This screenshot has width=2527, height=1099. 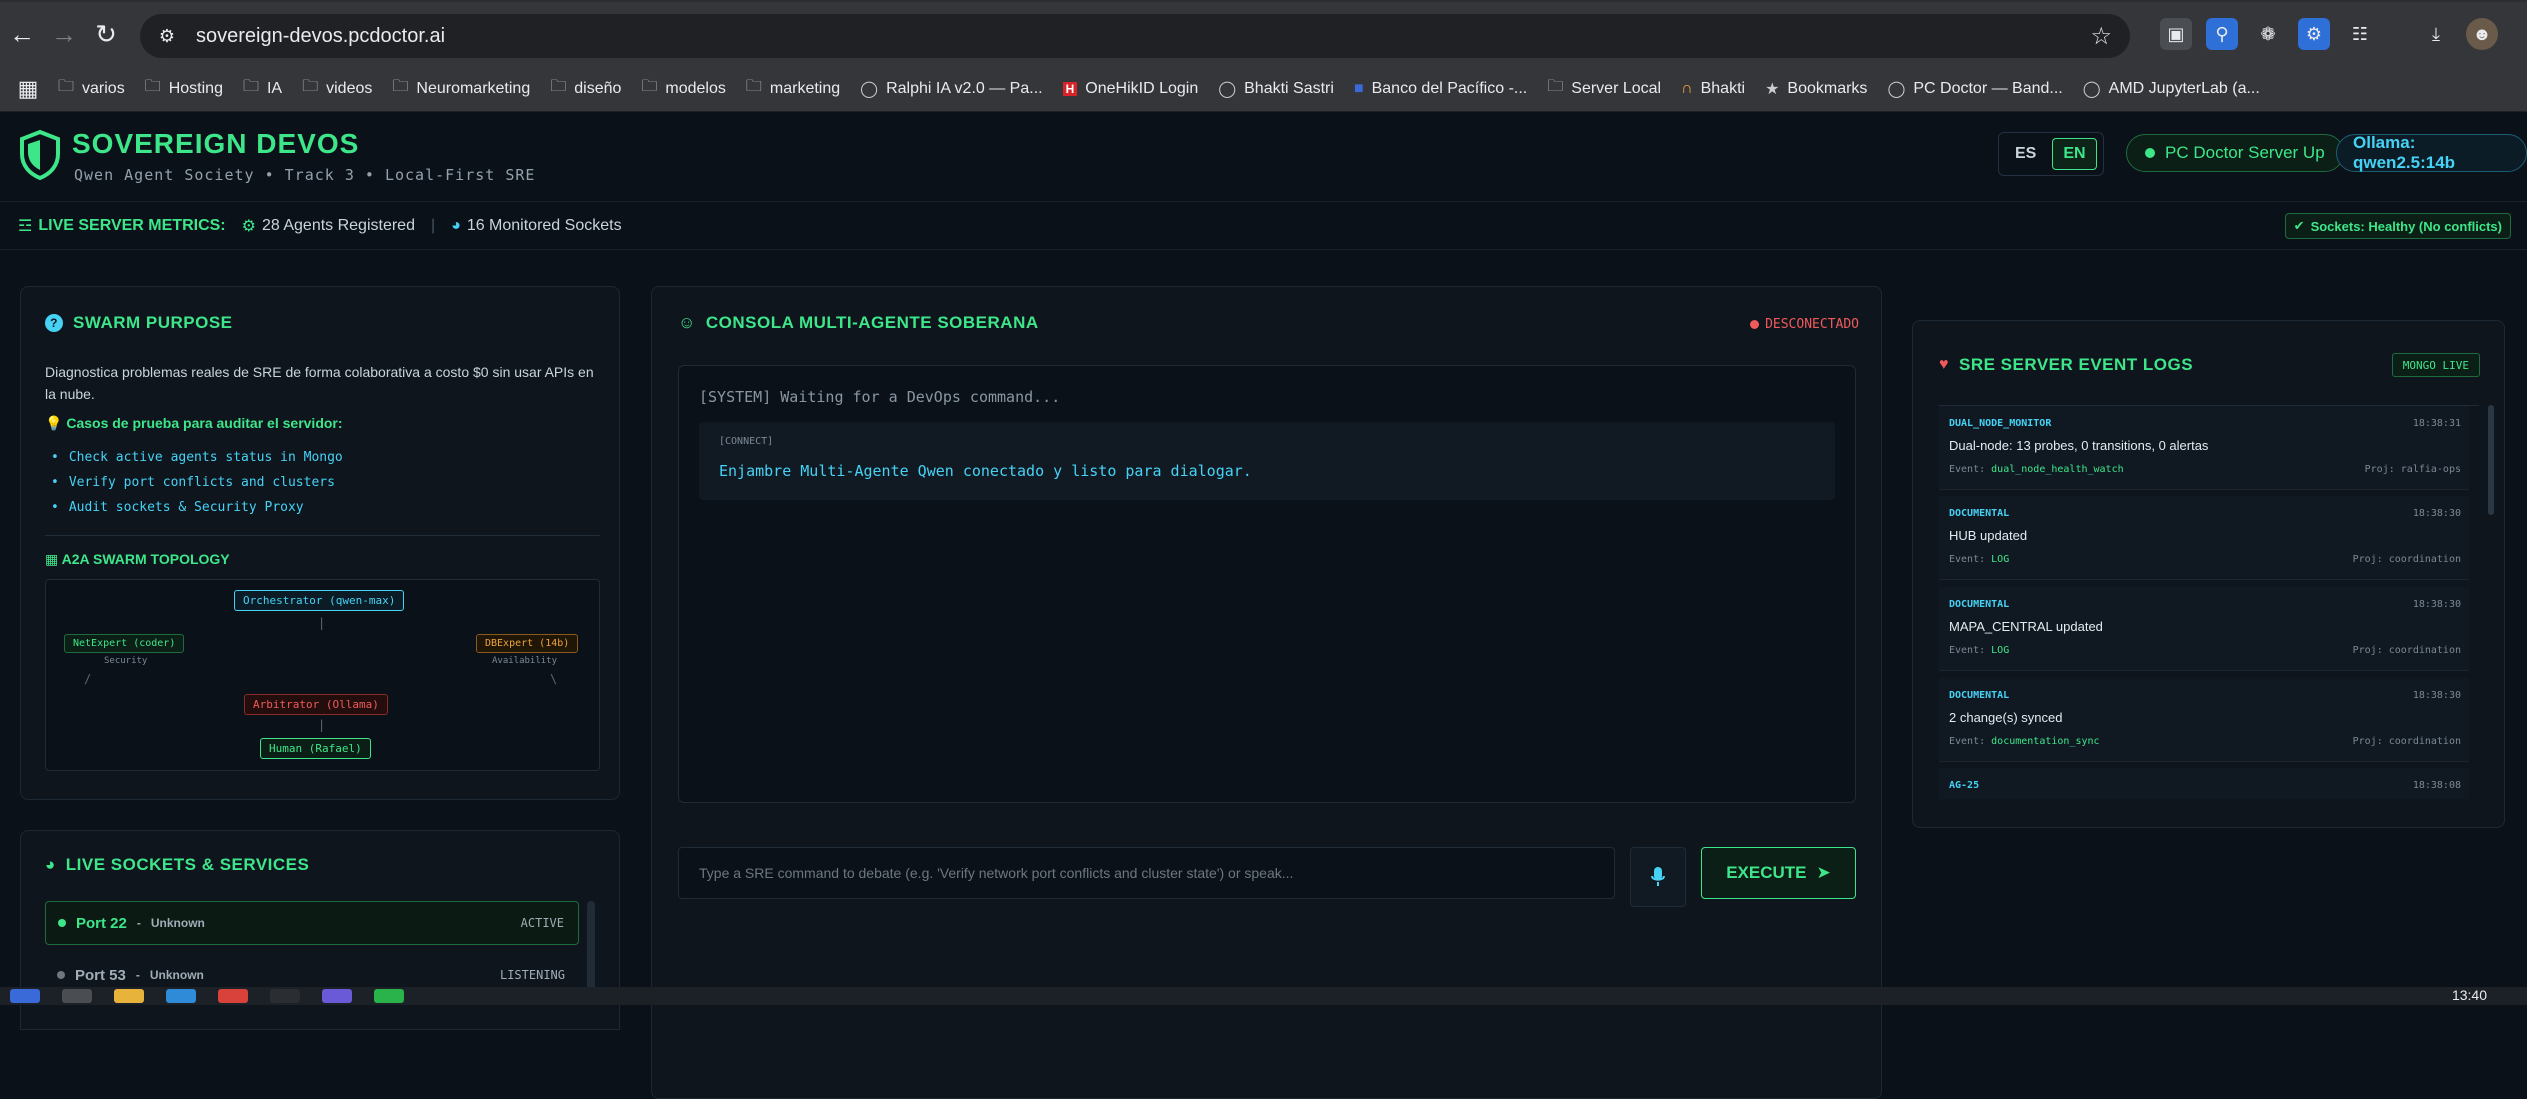 What do you see at coordinates (527, 643) in the screenshot?
I see `node-dbexpert: DBExpert (14b)` at bounding box center [527, 643].